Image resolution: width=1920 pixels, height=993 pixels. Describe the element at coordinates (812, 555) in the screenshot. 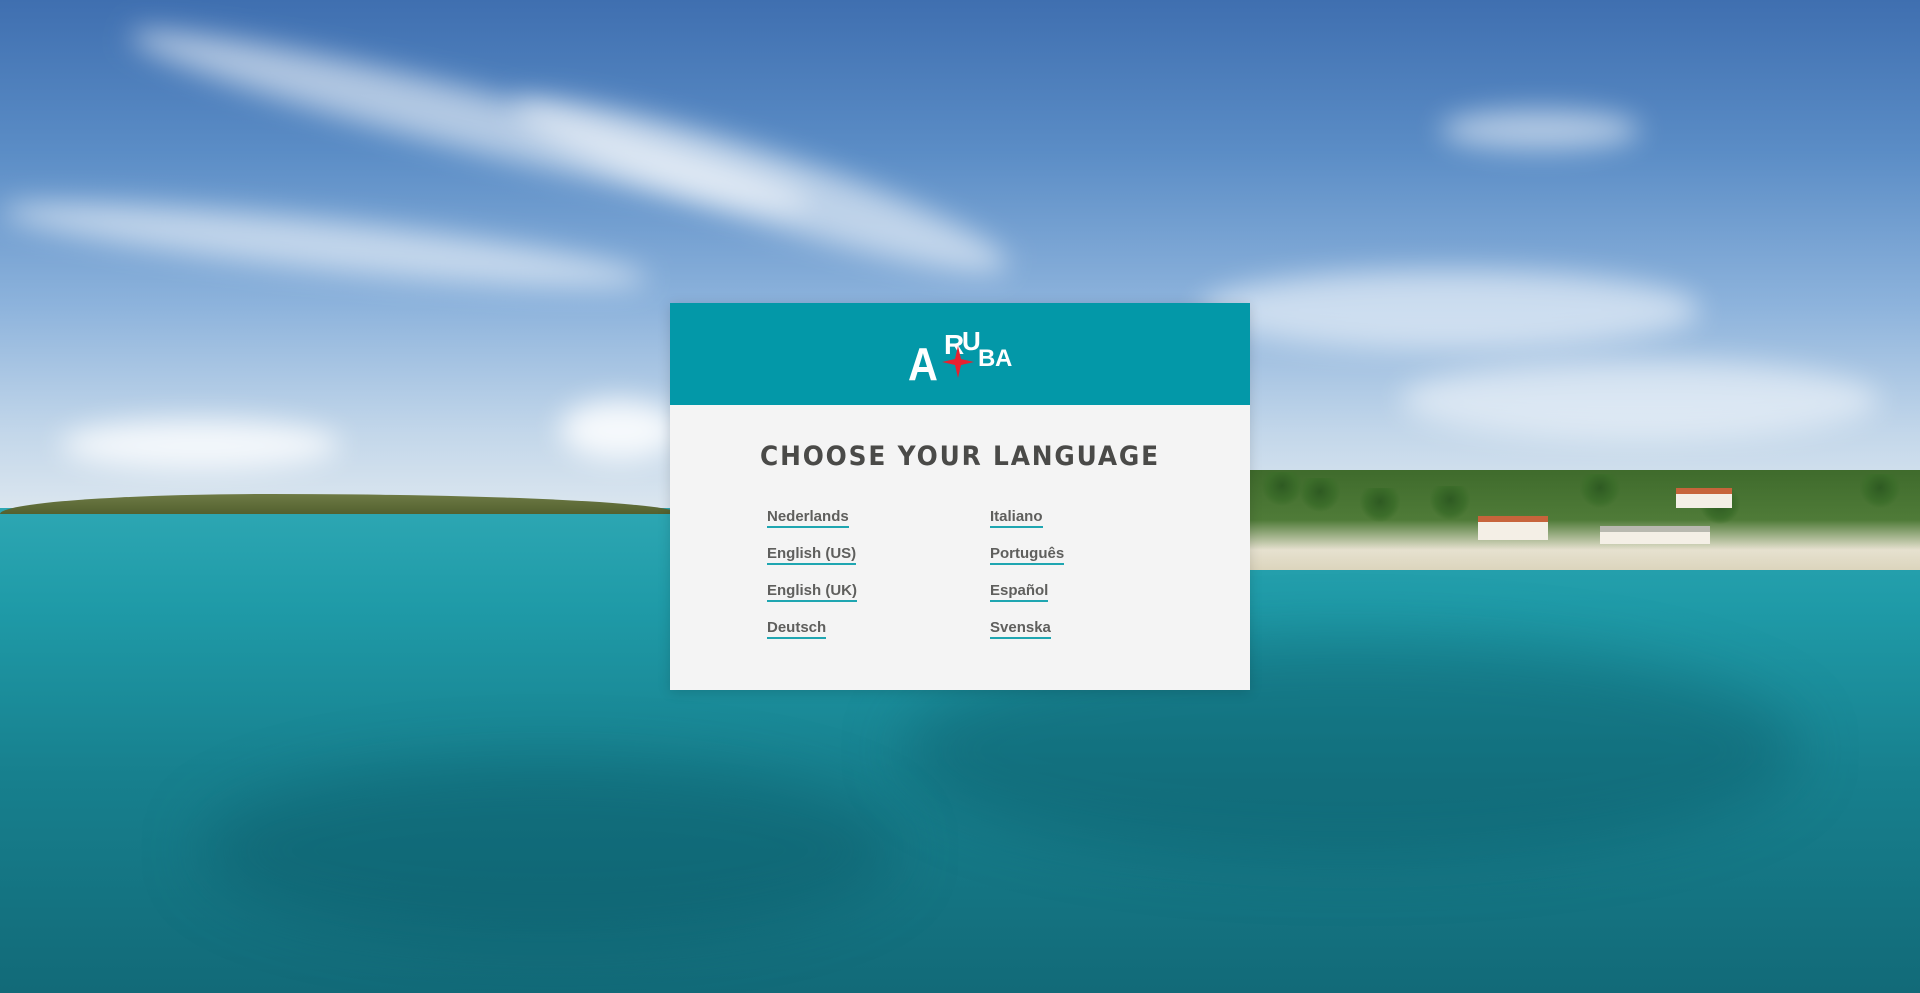

I see `language-link-english-us: English (US)` at that location.